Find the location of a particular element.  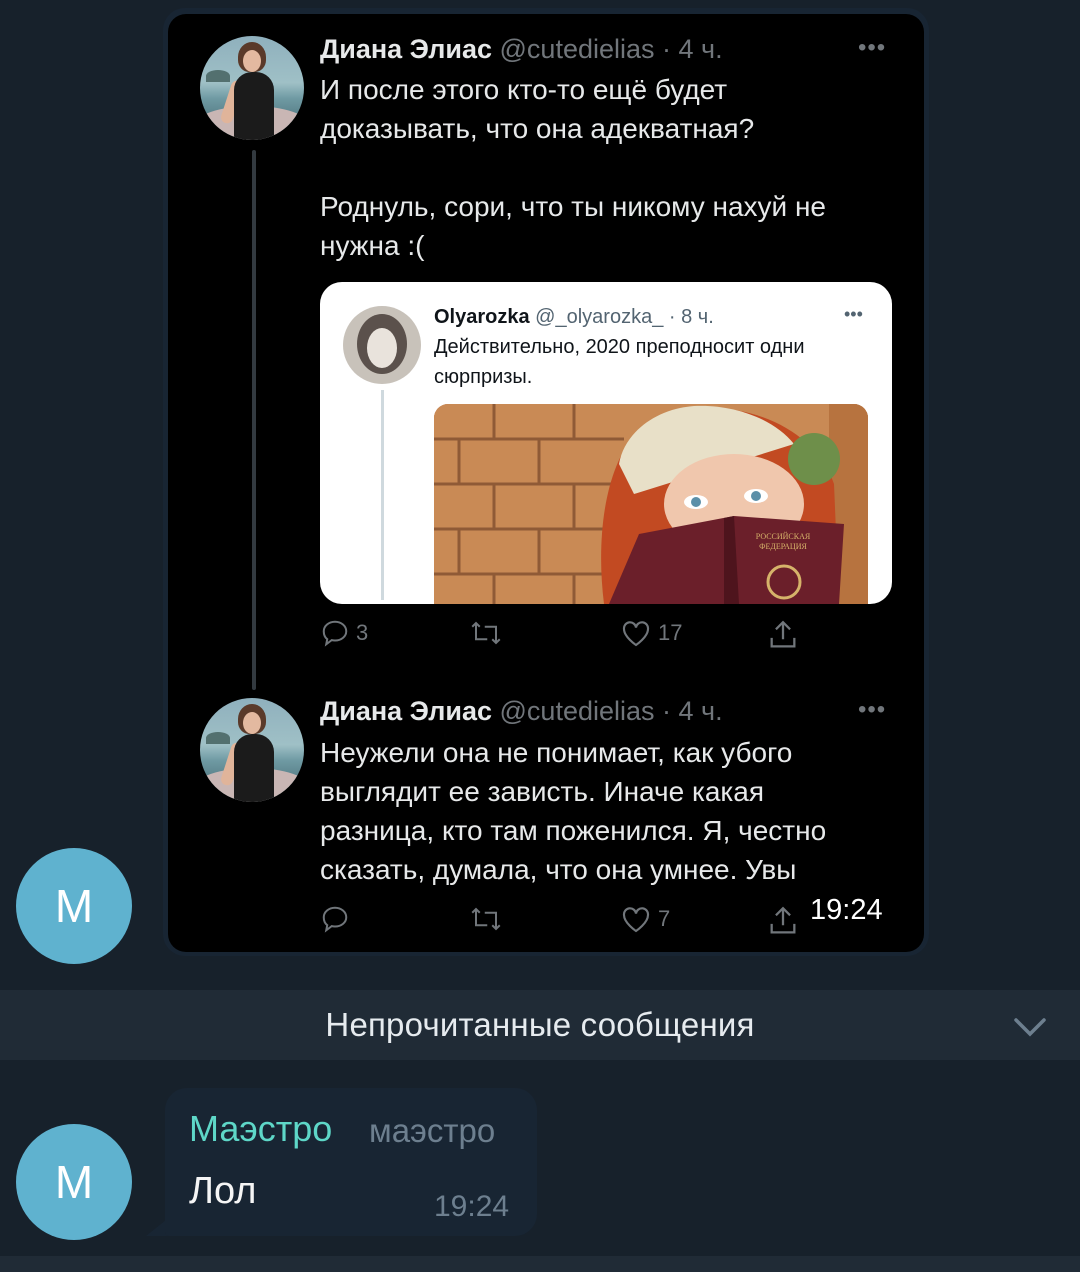

author-title: маэстро is located at coordinates (432, 1130).